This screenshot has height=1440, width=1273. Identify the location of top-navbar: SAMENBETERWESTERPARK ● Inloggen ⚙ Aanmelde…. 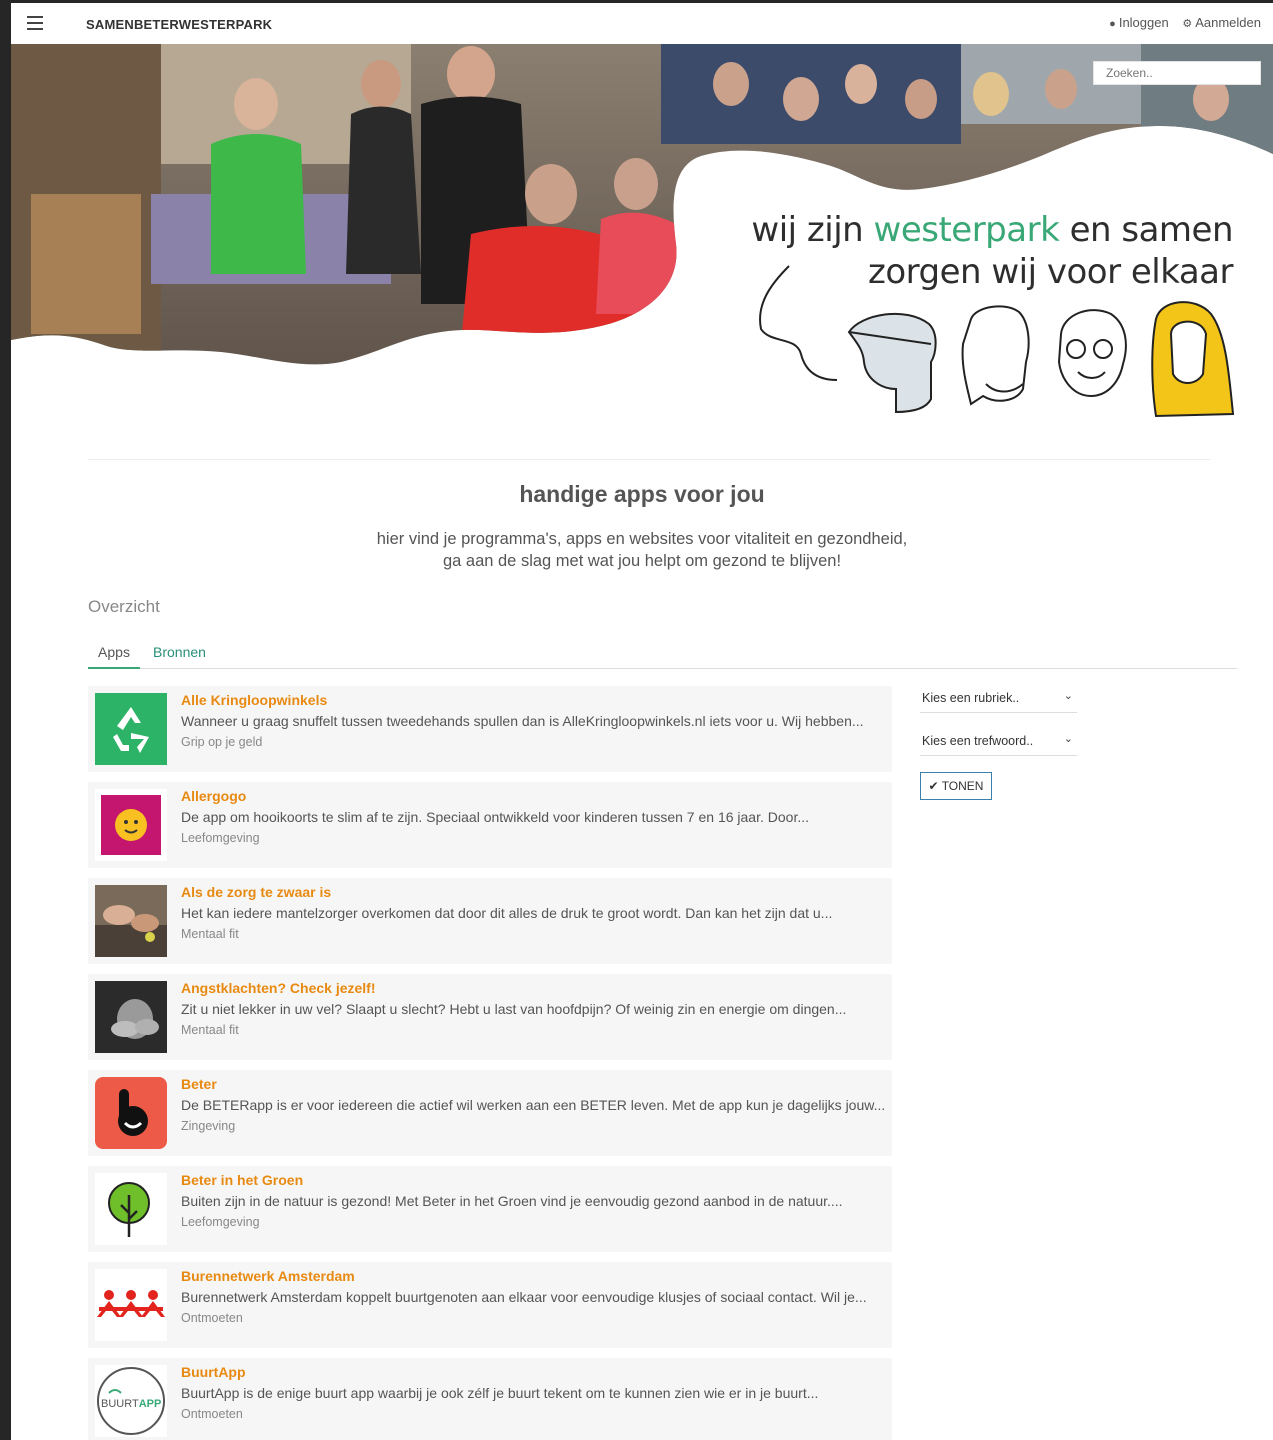
(642, 23).